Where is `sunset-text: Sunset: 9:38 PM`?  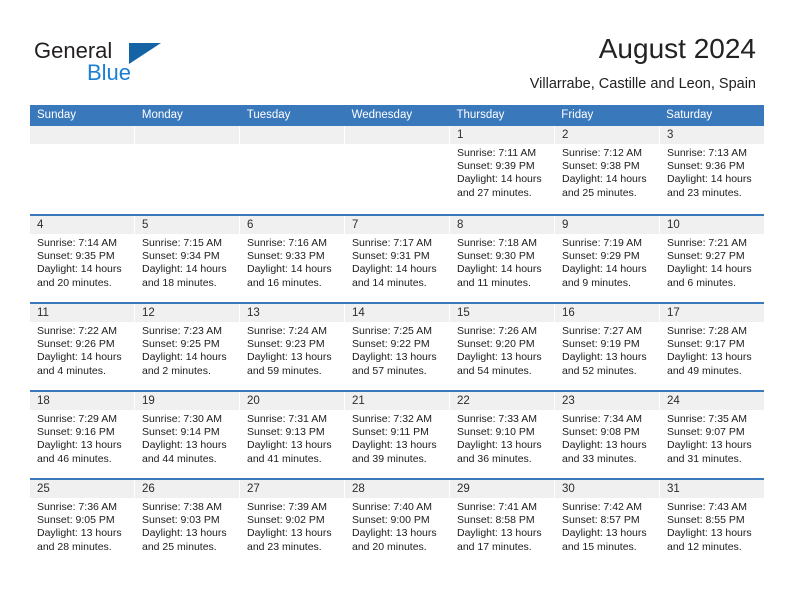 sunset-text: Sunset: 9:38 PM is located at coordinates (601, 166).